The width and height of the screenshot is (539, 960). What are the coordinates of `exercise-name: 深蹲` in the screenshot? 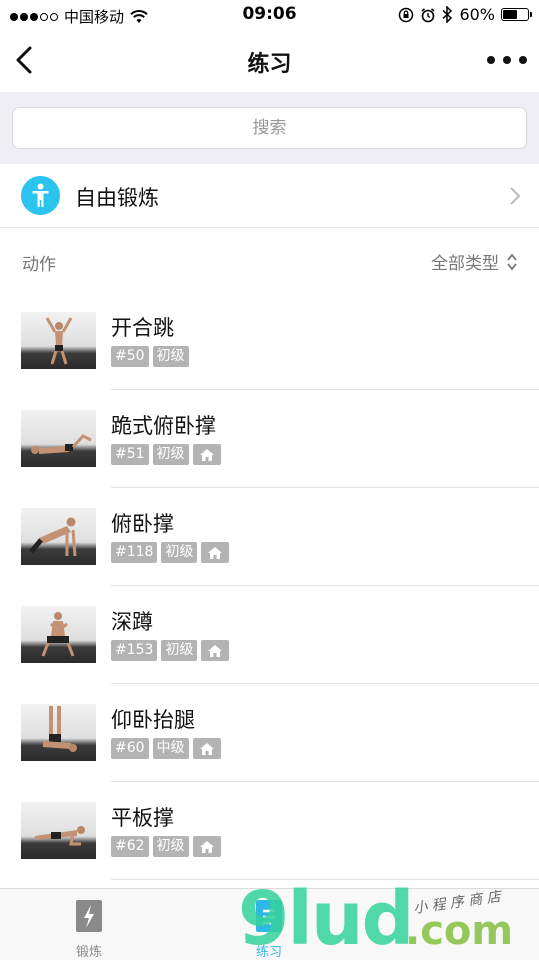 It's located at (132, 622).